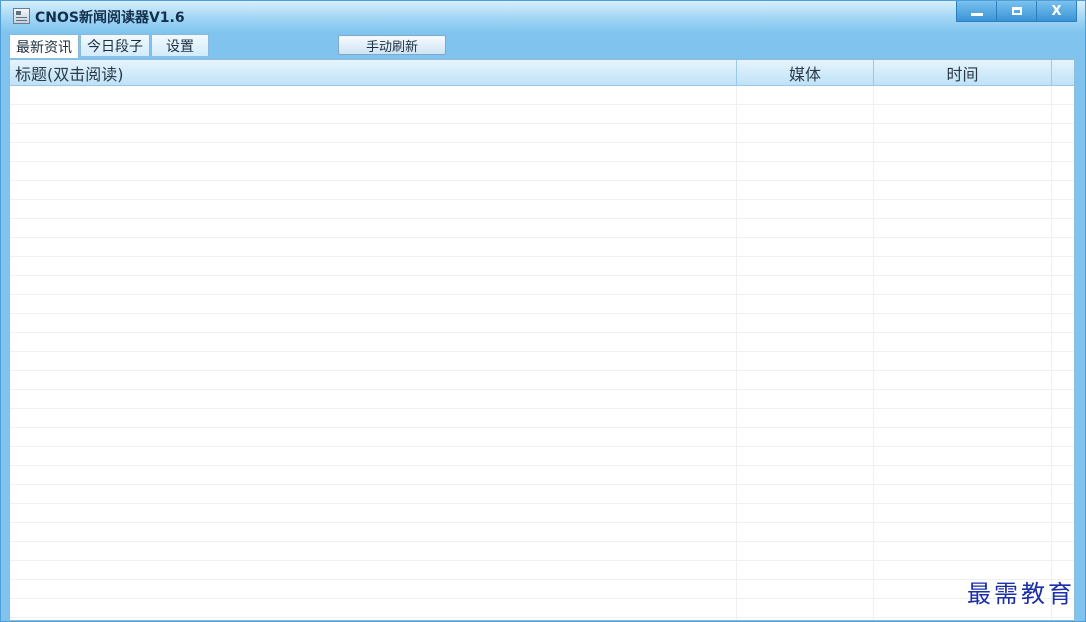 This screenshot has height=622, width=1086. I want to click on tab-bar: 最新资讯 今日段子 设置, so click(109, 46).